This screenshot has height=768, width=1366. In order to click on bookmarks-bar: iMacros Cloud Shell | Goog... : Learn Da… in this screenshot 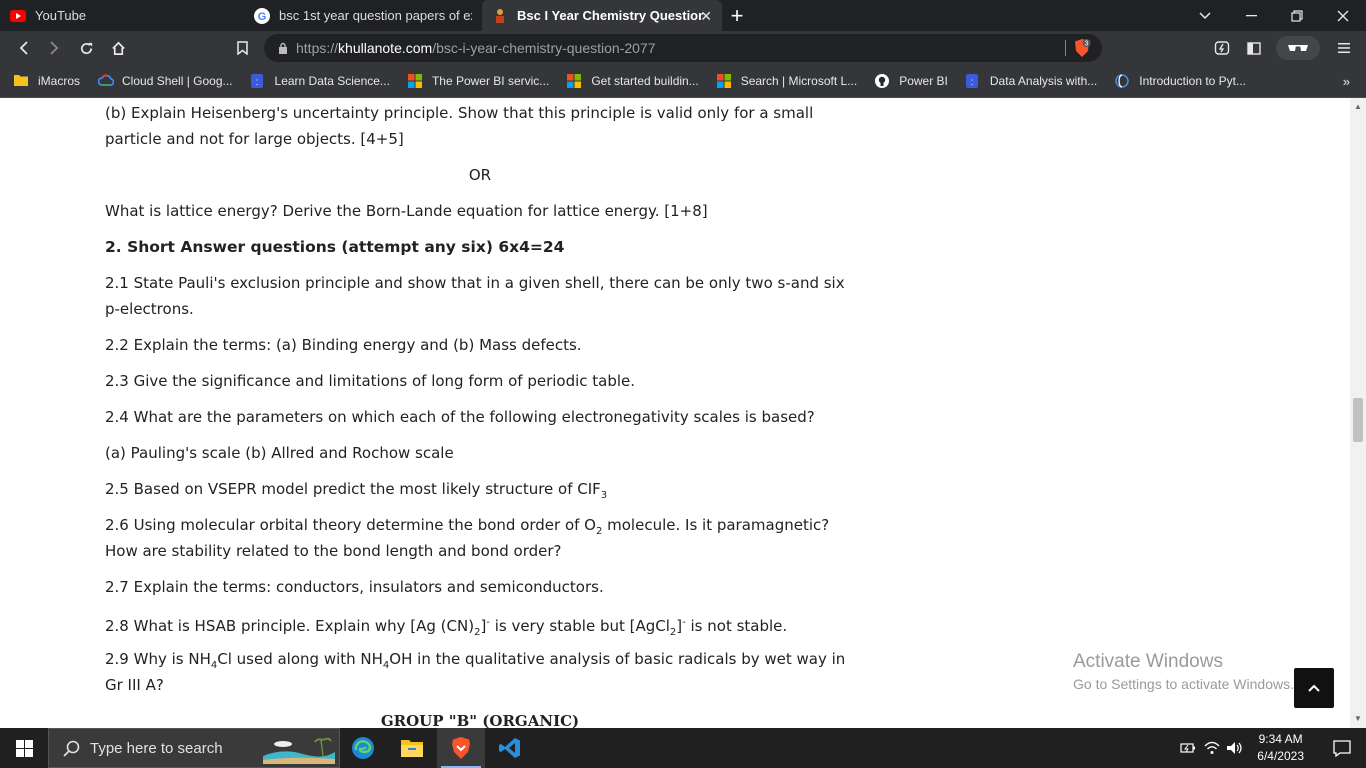, I will do `click(683, 81)`.